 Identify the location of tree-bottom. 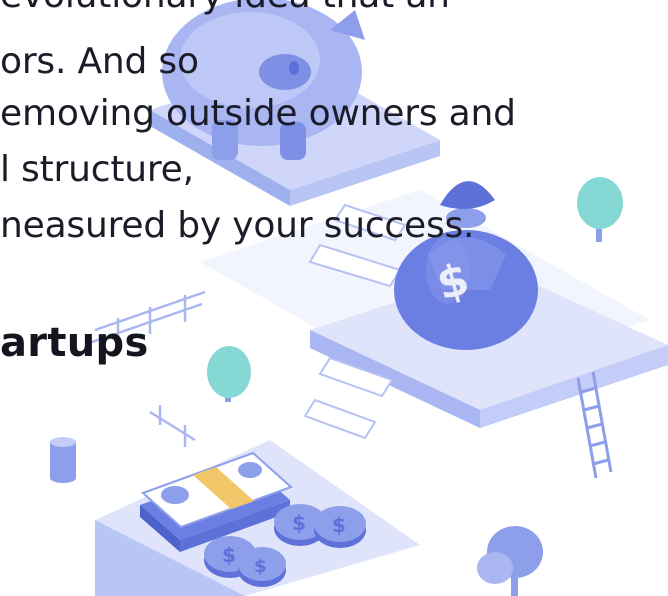
(510, 561).